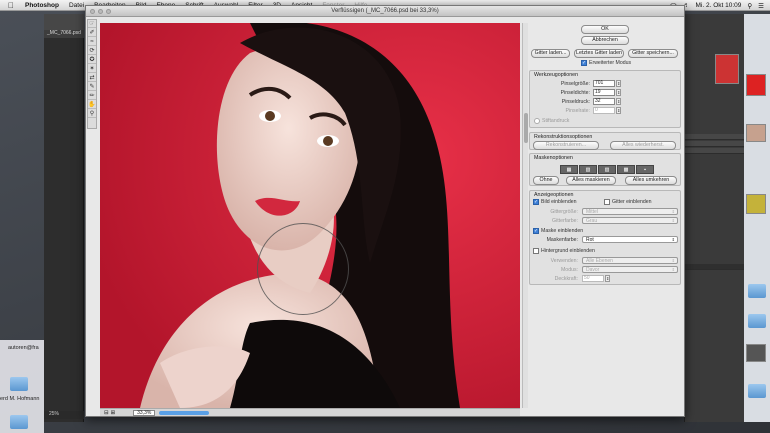 The image size is (770, 433). Describe the element at coordinates (556, 75) in the screenshot. I see `tool-options-title: Werkzeugoptionen` at that location.